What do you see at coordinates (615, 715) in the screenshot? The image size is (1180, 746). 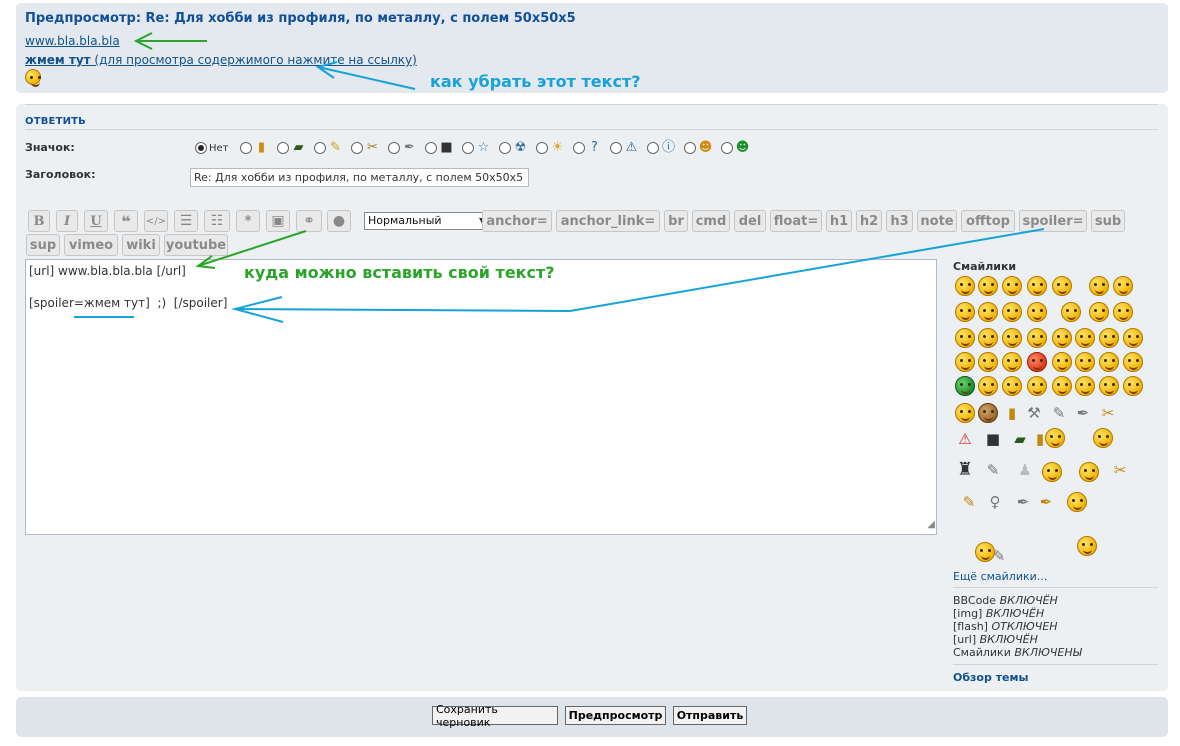 I see `preview-button: Предпросмотр` at bounding box center [615, 715].